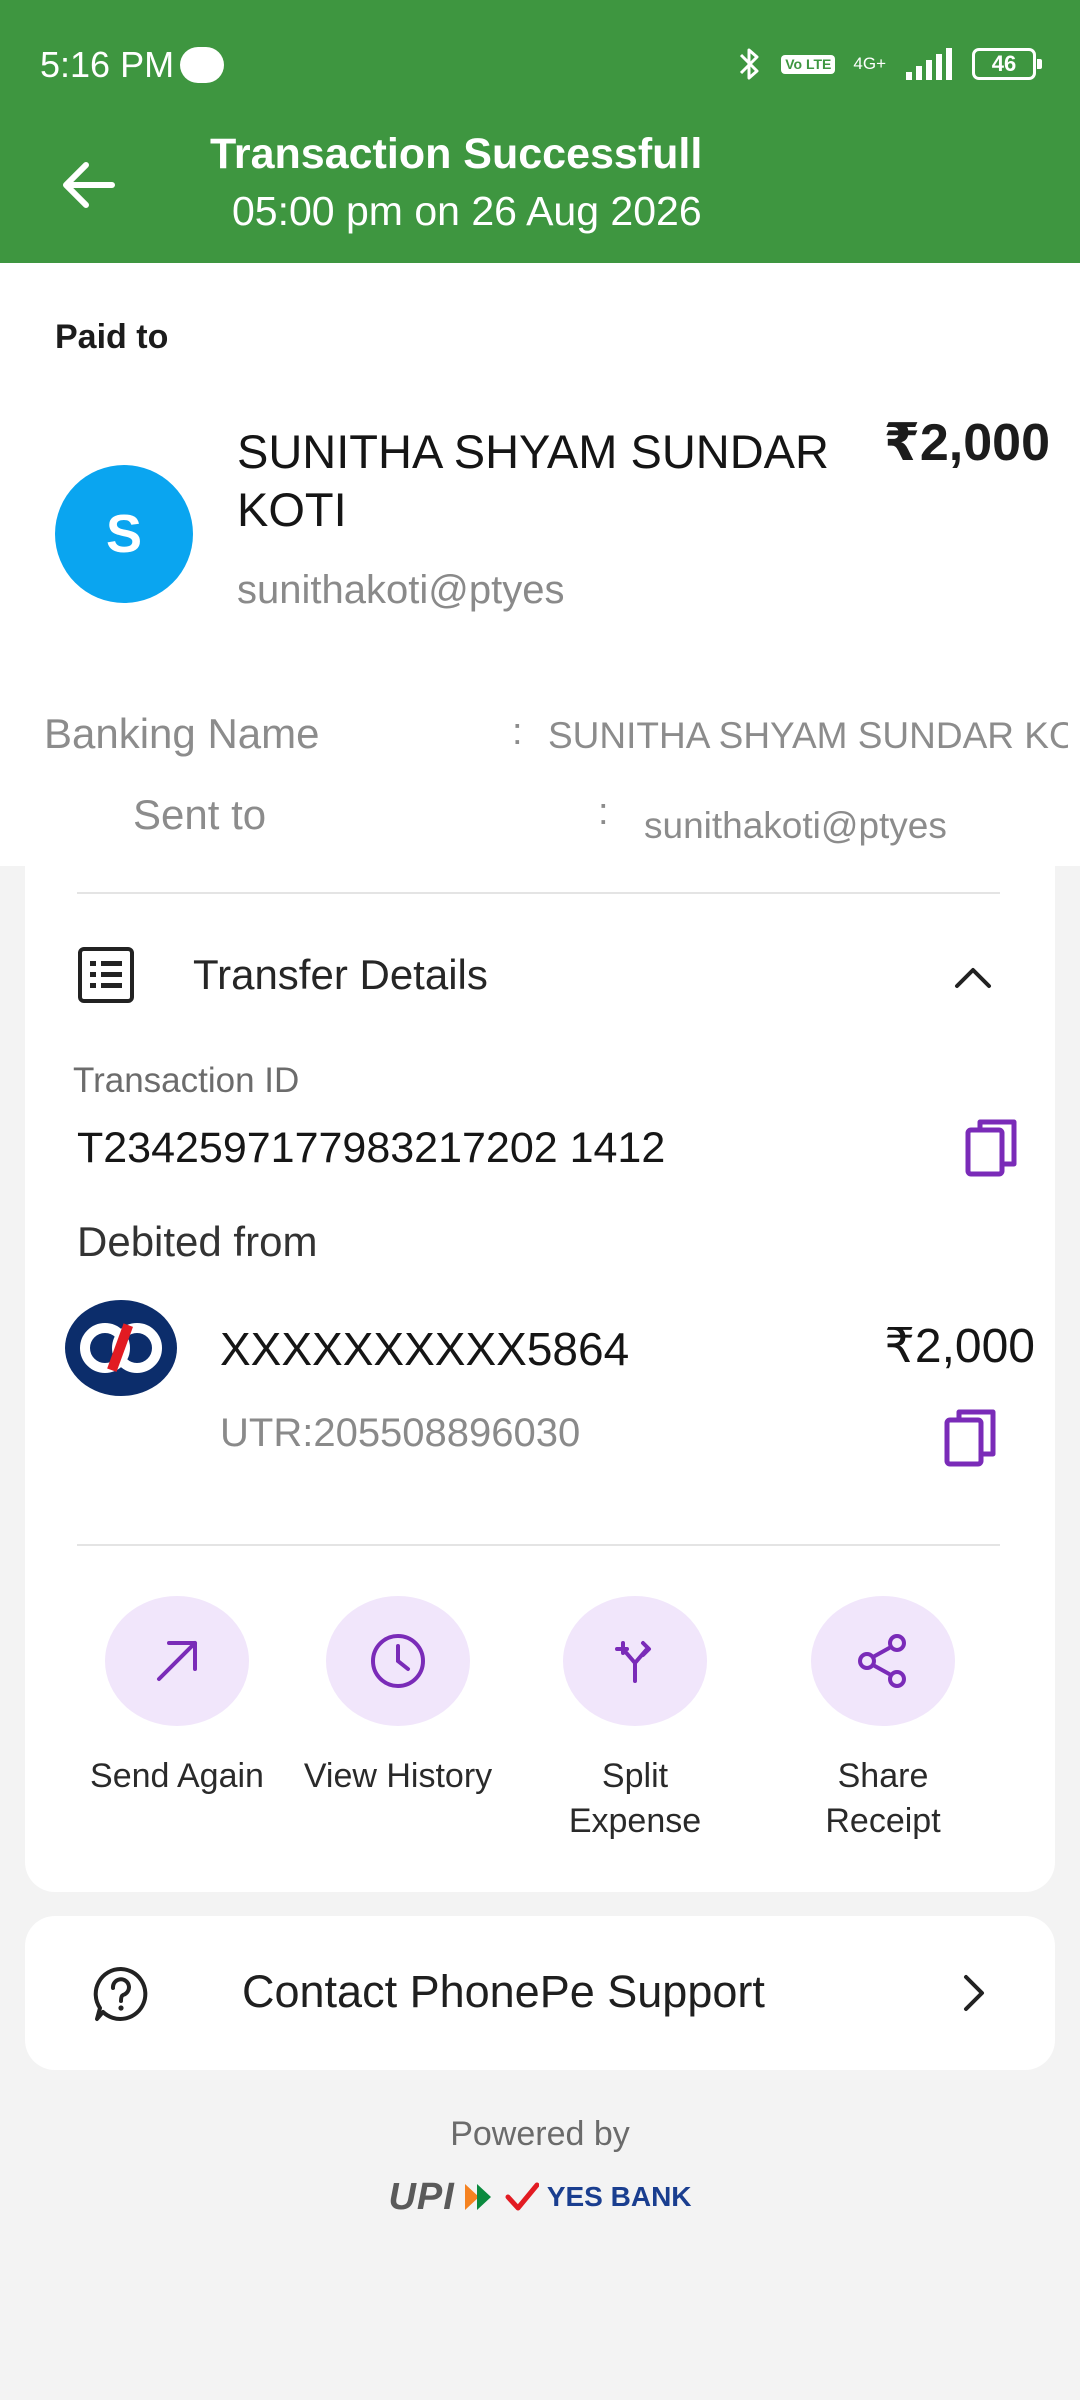 The height and width of the screenshot is (2400, 1080). What do you see at coordinates (401, 590) in the screenshot?
I see `payee-upi-id: sunithakoti@ptyes` at bounding box center [401, 590].